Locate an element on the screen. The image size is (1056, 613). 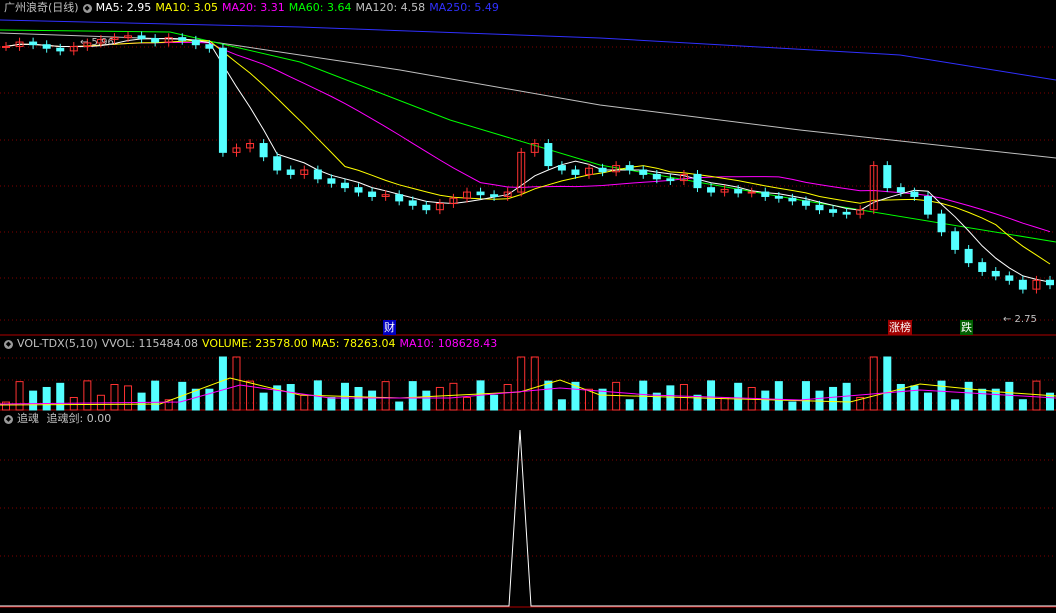
volume-settings-circle-icon: ◆ is located at coordinates (8, 344).